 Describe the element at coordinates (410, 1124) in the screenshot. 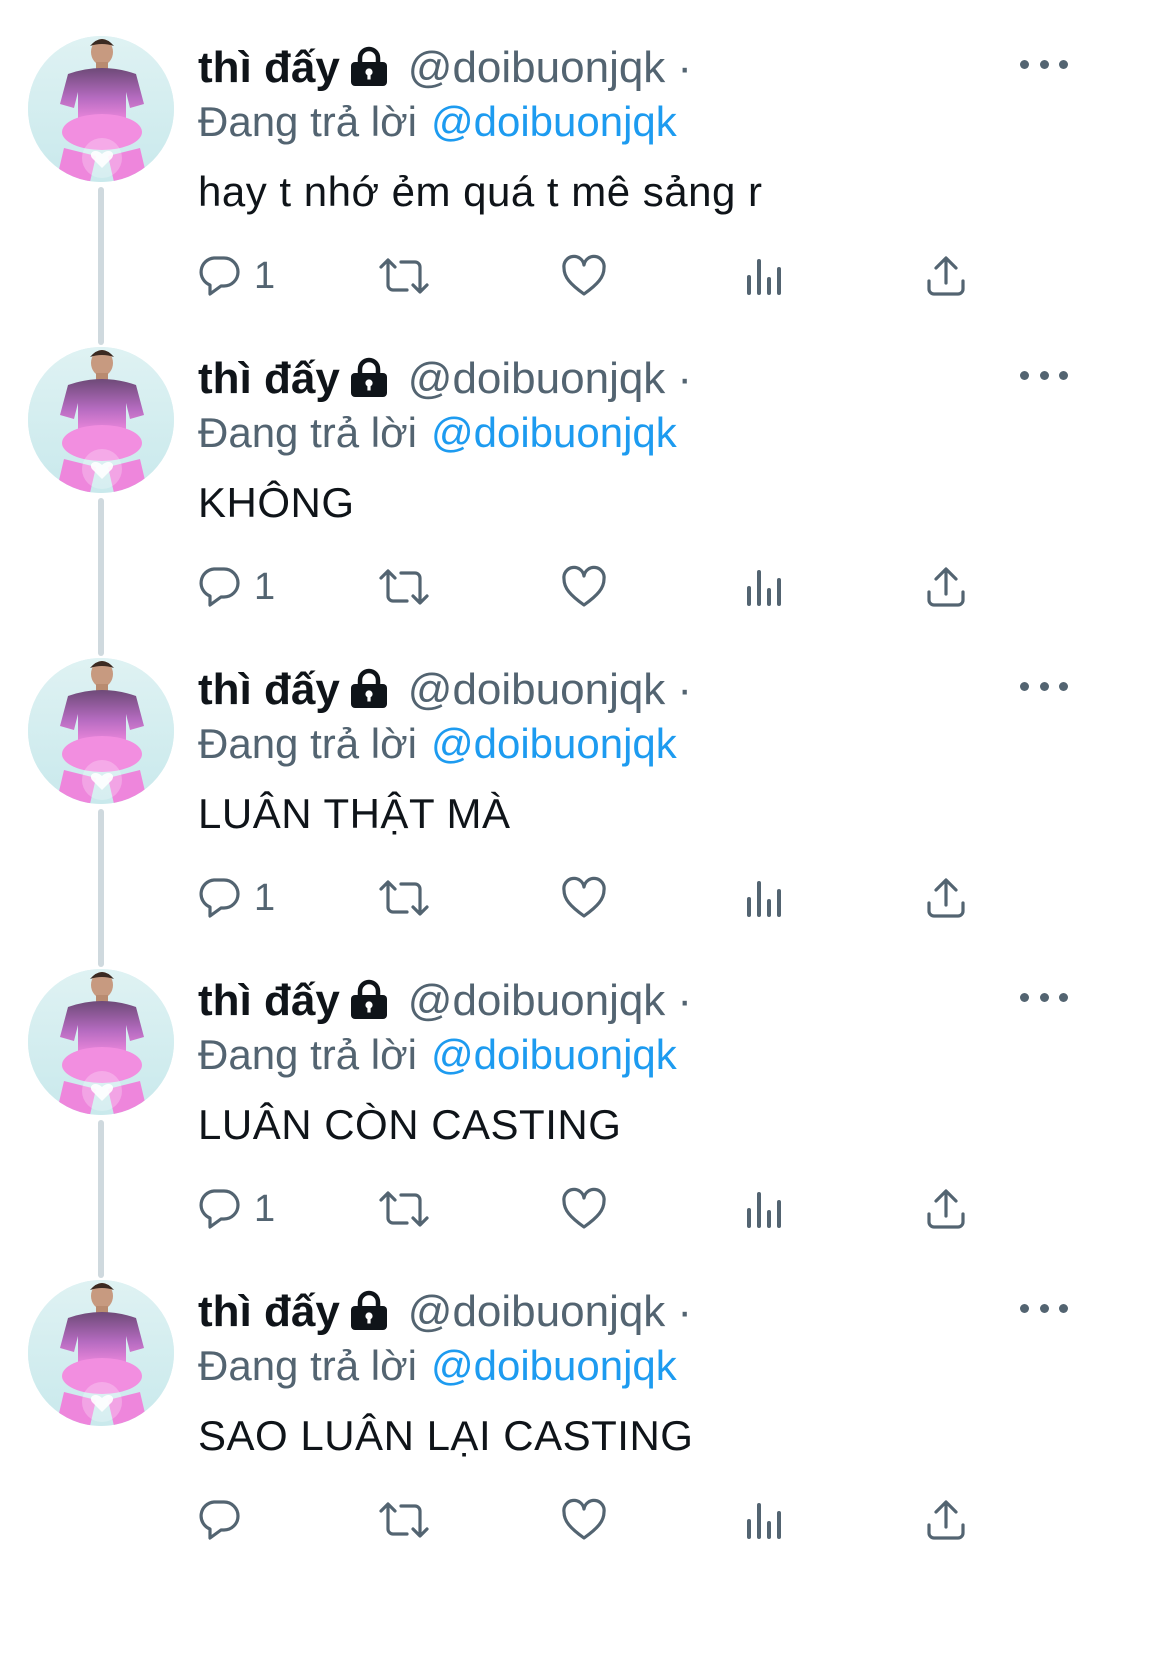

I see `tweet-text: LUÂN CÒN CASTING` at that location.